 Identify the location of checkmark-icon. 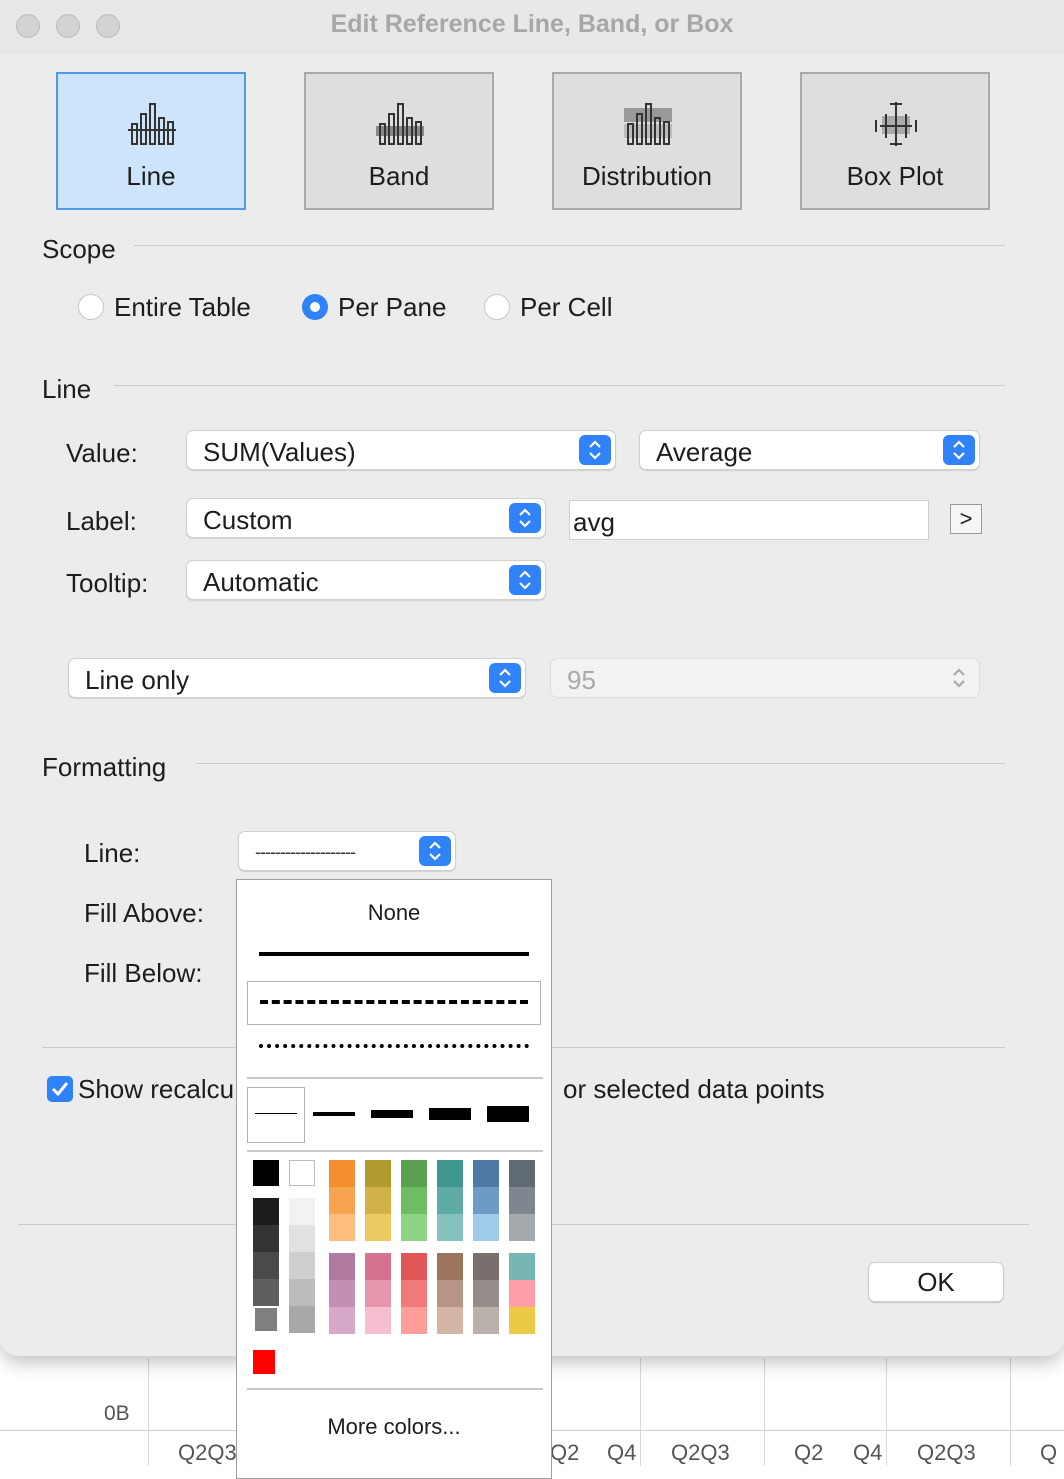
(60, 1089).